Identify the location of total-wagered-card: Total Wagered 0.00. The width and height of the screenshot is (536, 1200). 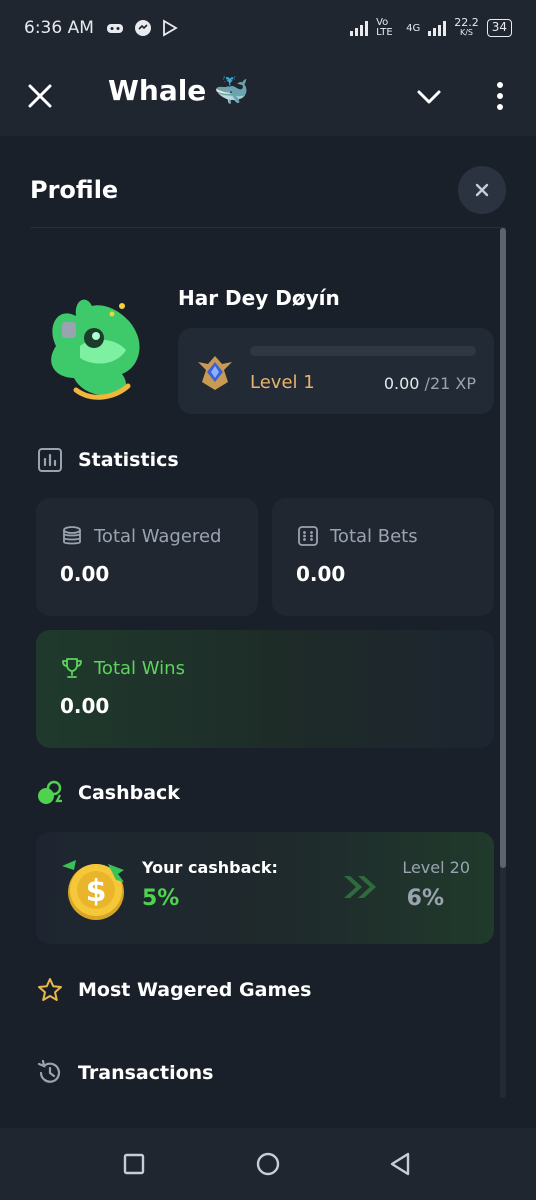
(147, 557).